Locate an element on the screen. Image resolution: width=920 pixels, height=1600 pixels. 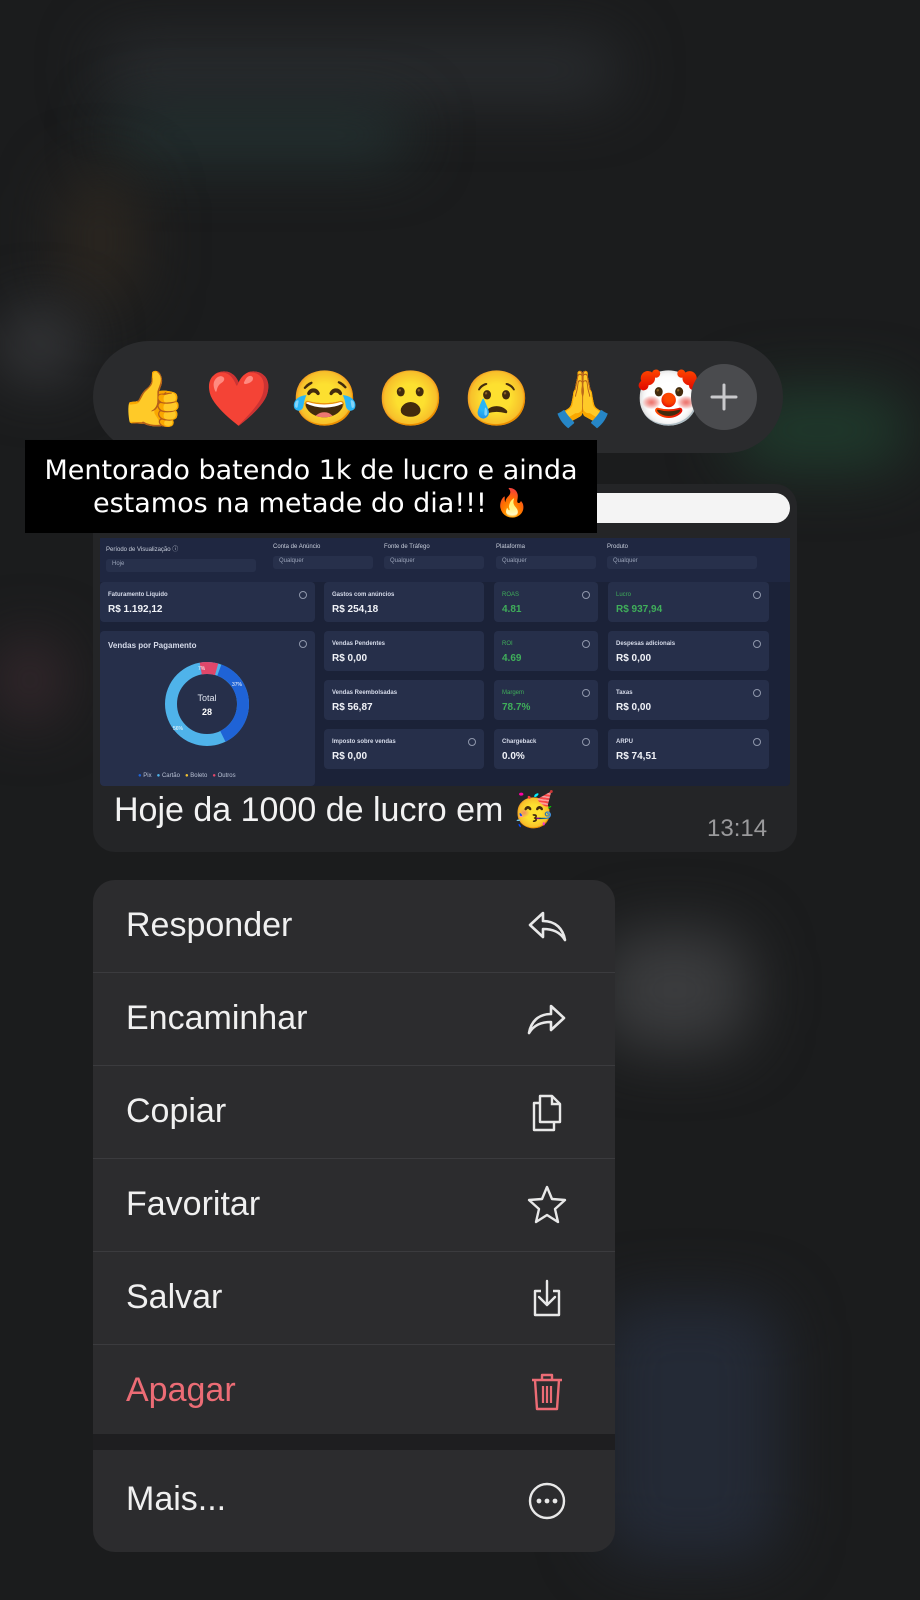
filter-produto: Produto Qualquer is located at coordinates (682, 556).